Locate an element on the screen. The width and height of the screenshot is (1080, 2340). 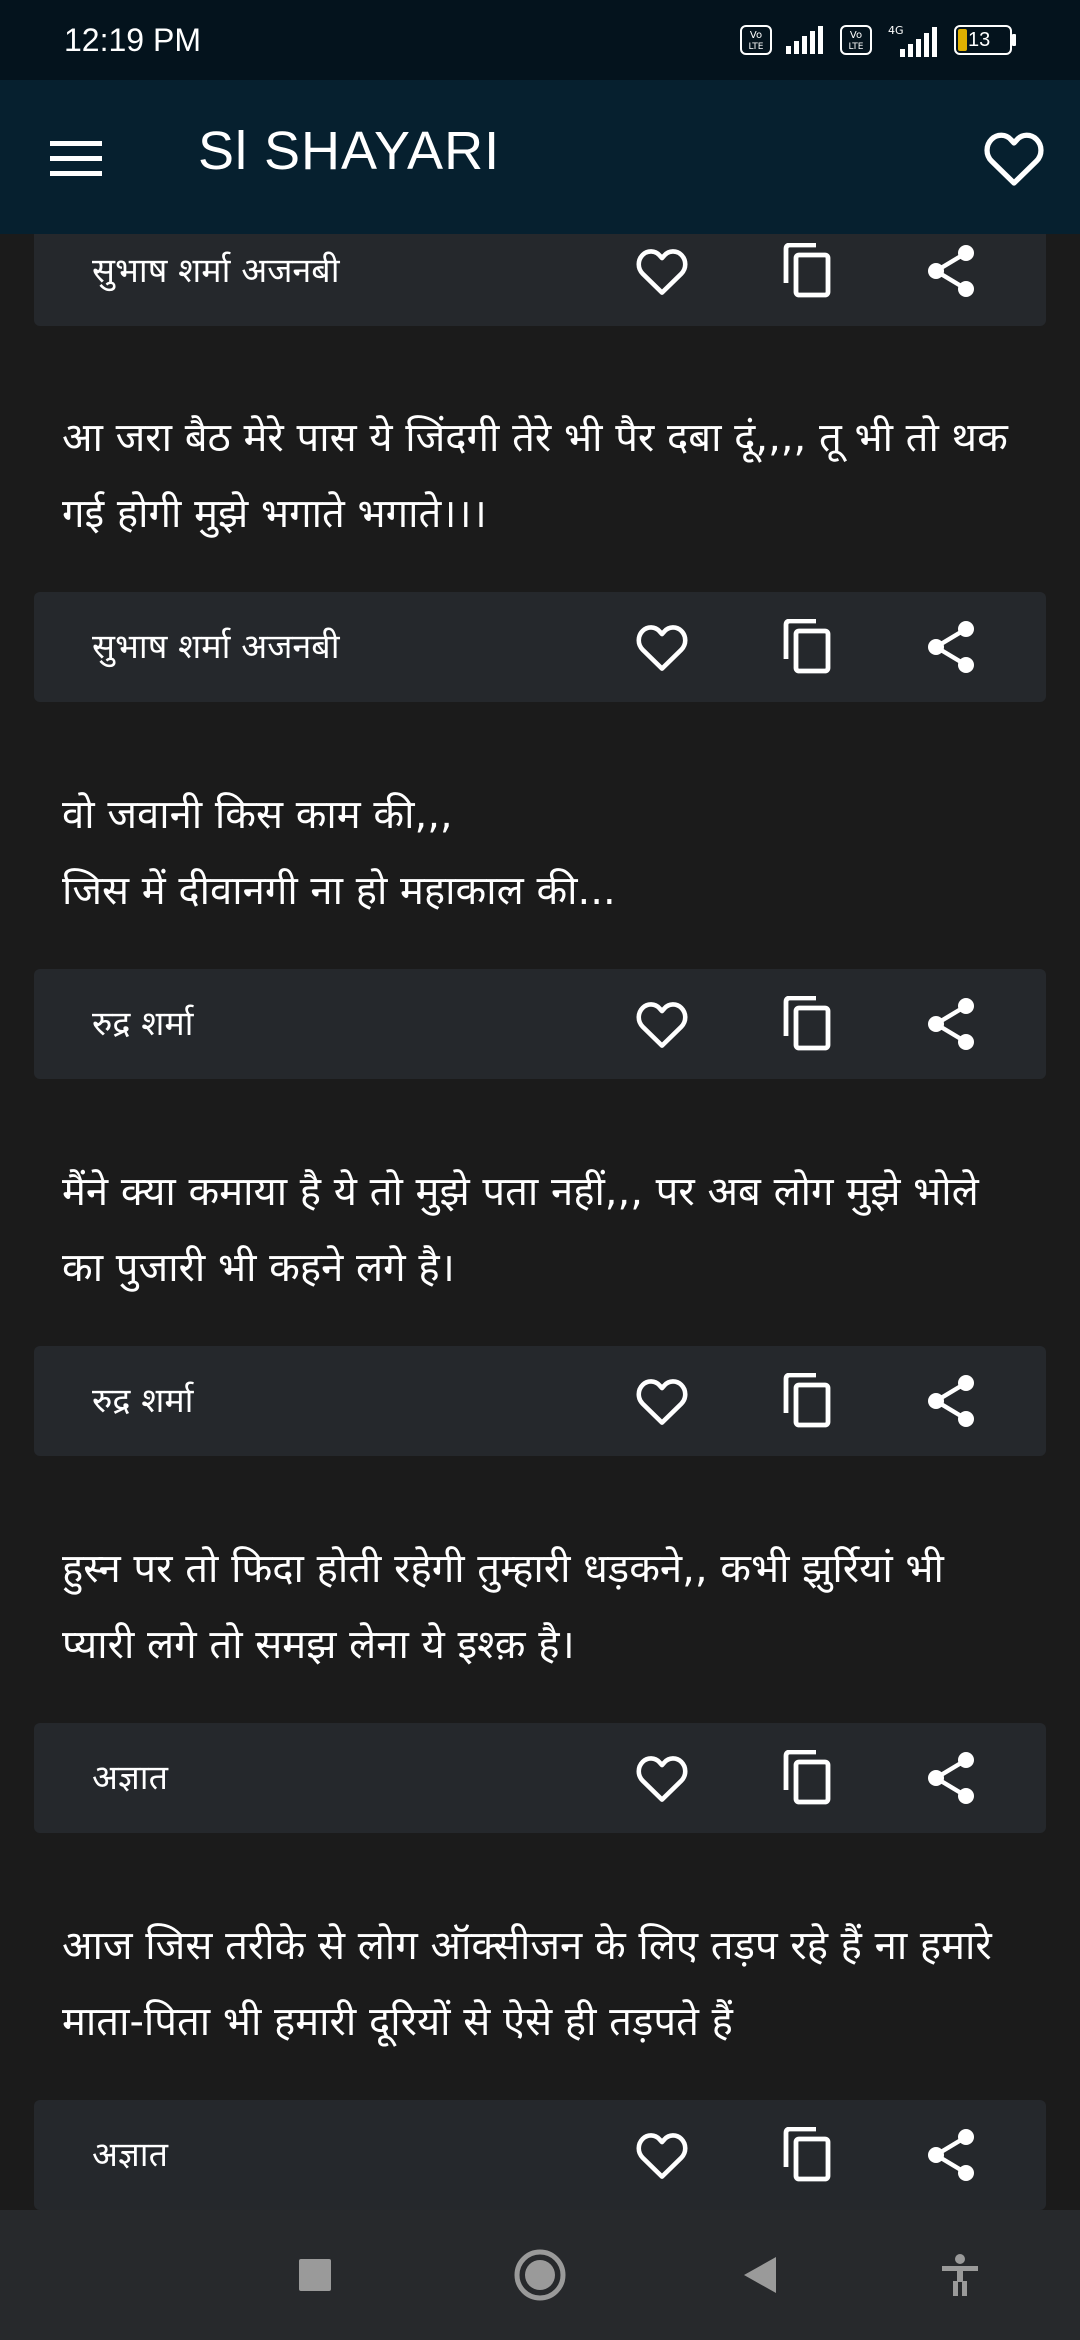
accessibility-icon is located at coordinates (960, 2275).